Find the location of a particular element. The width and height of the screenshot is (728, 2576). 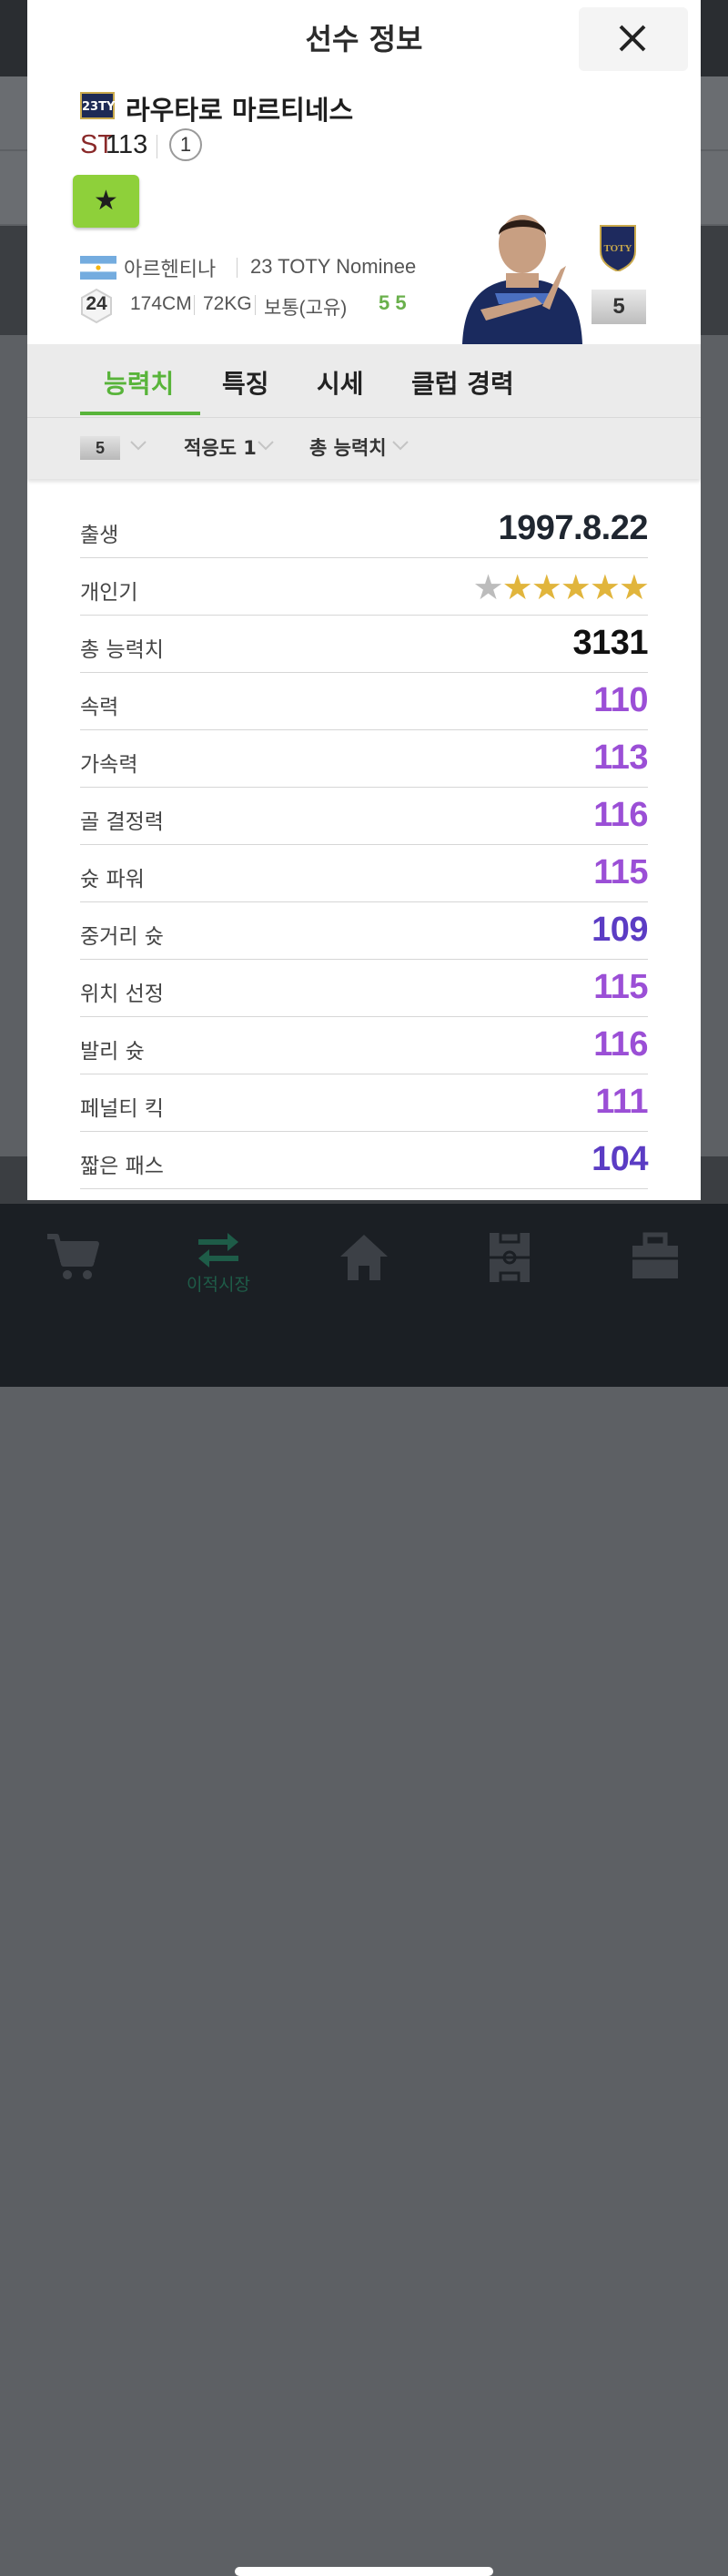

toty-crest-icon: TOTY is located at coordinates (618, 248).